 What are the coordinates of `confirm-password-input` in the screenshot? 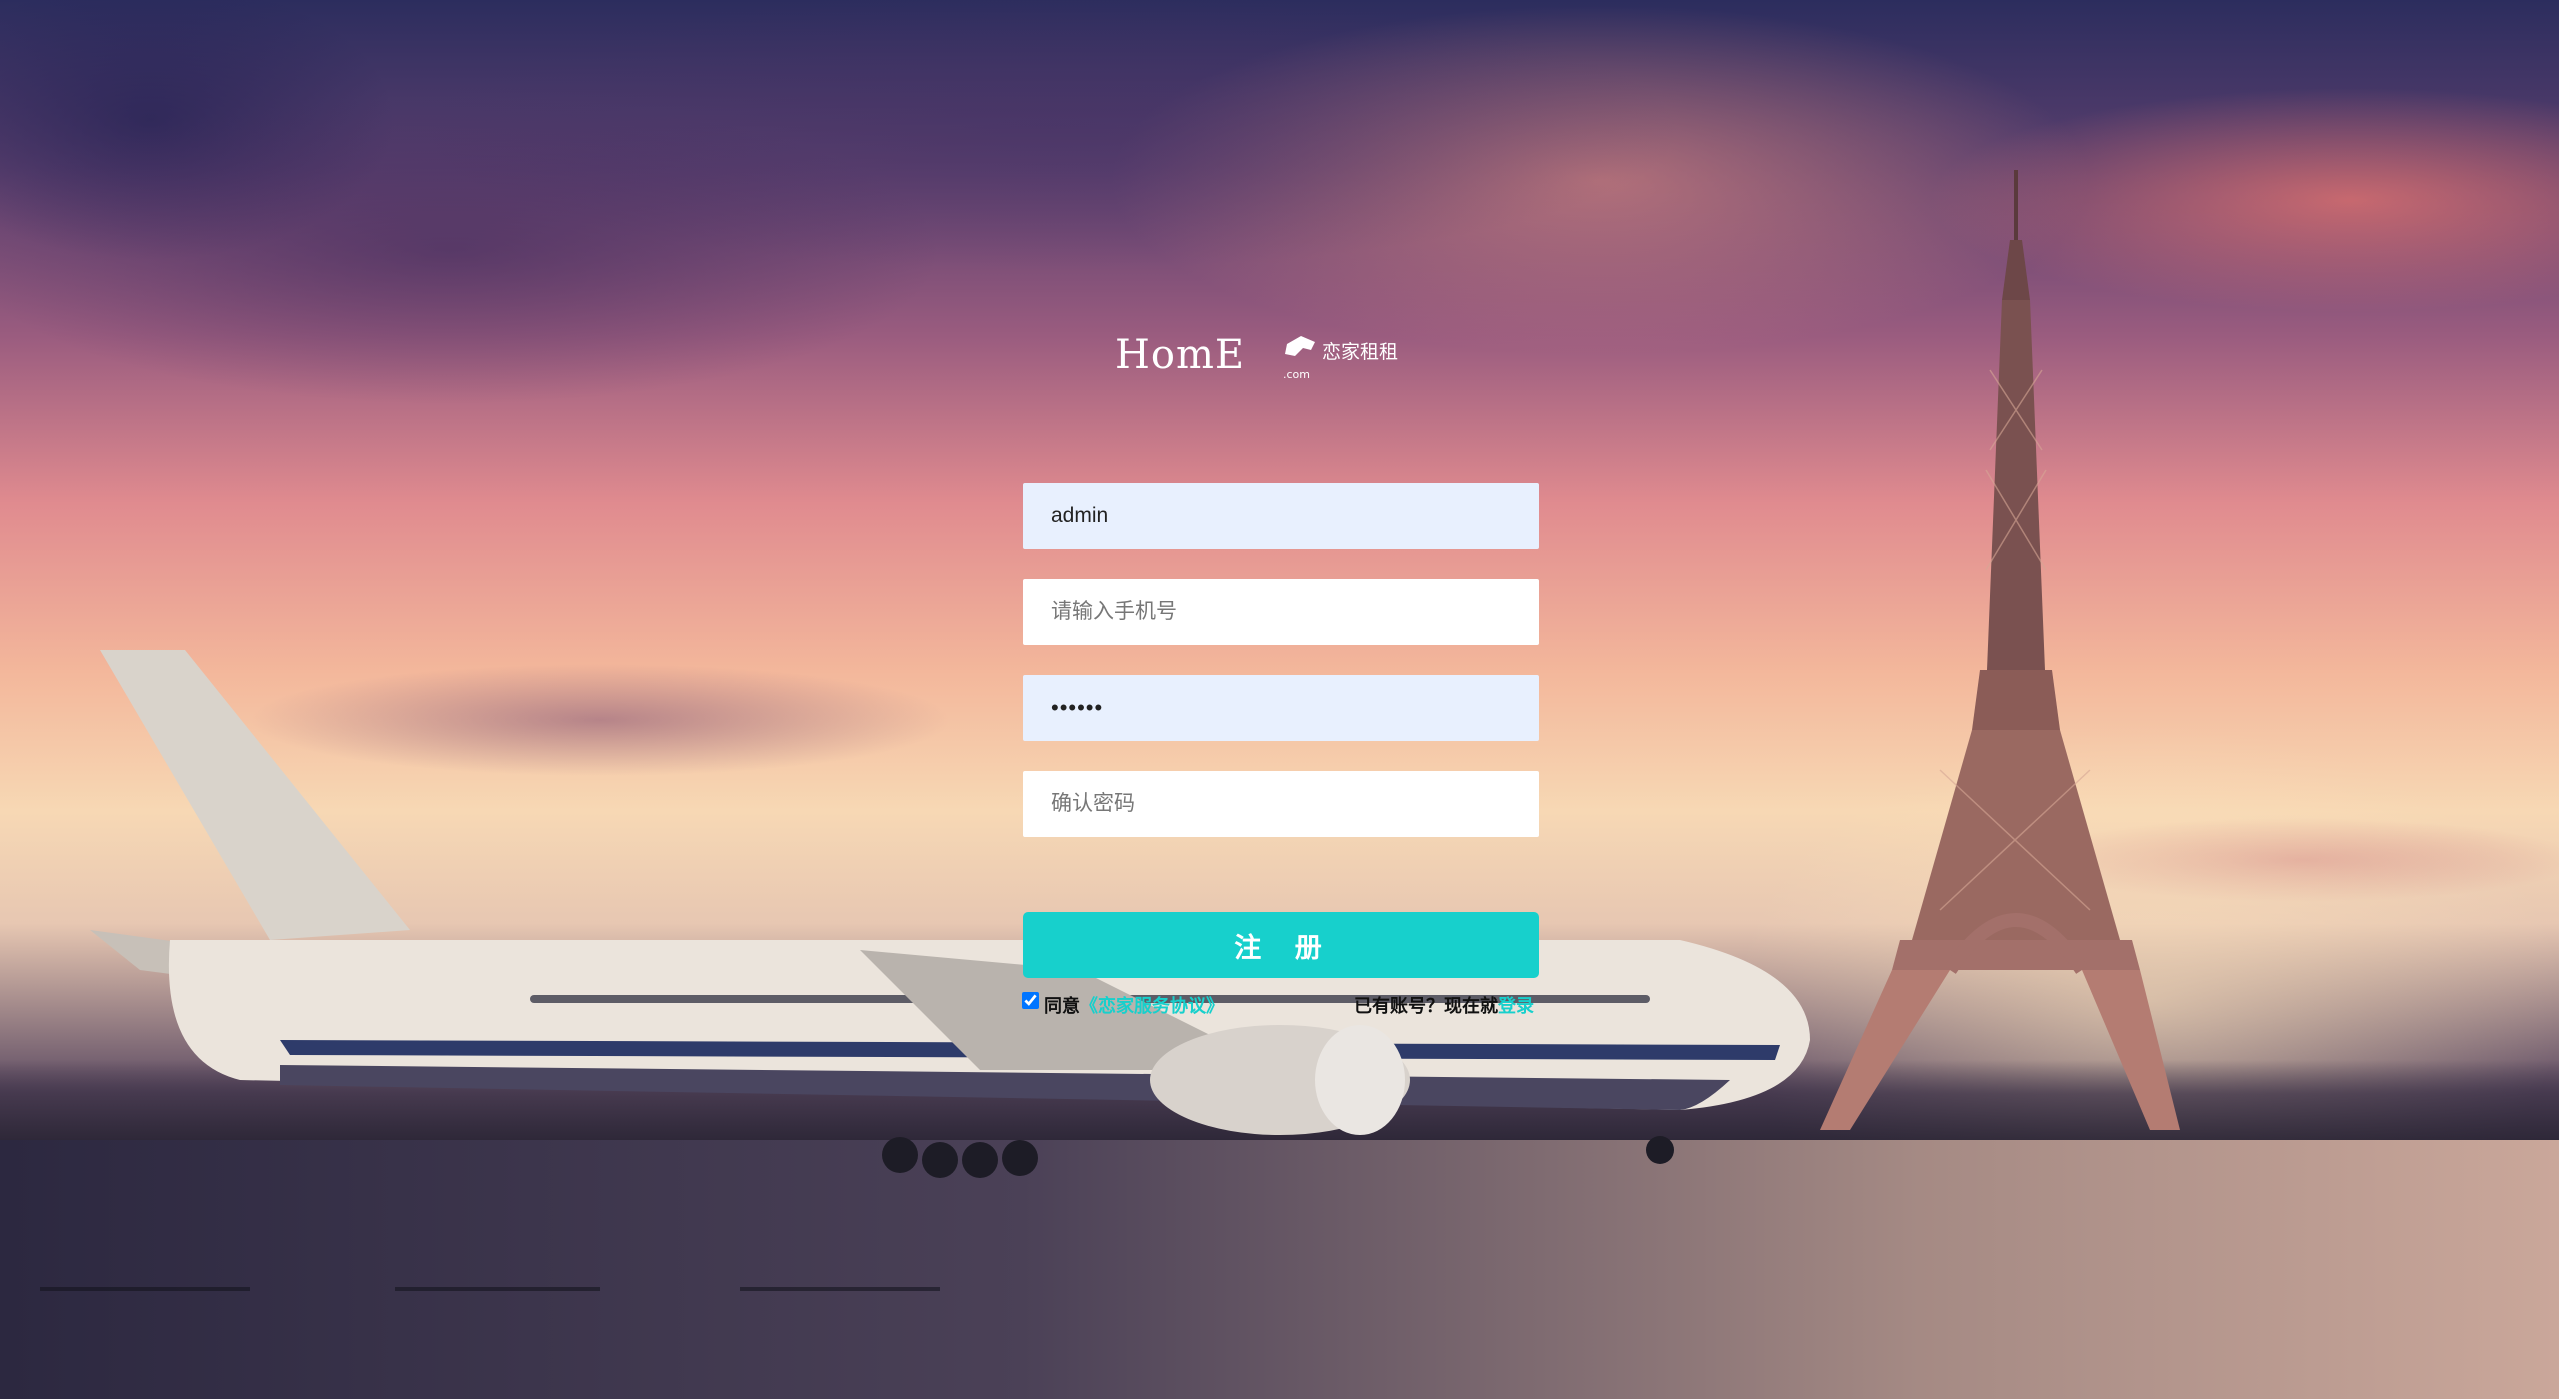 It's located at (1281, 804).